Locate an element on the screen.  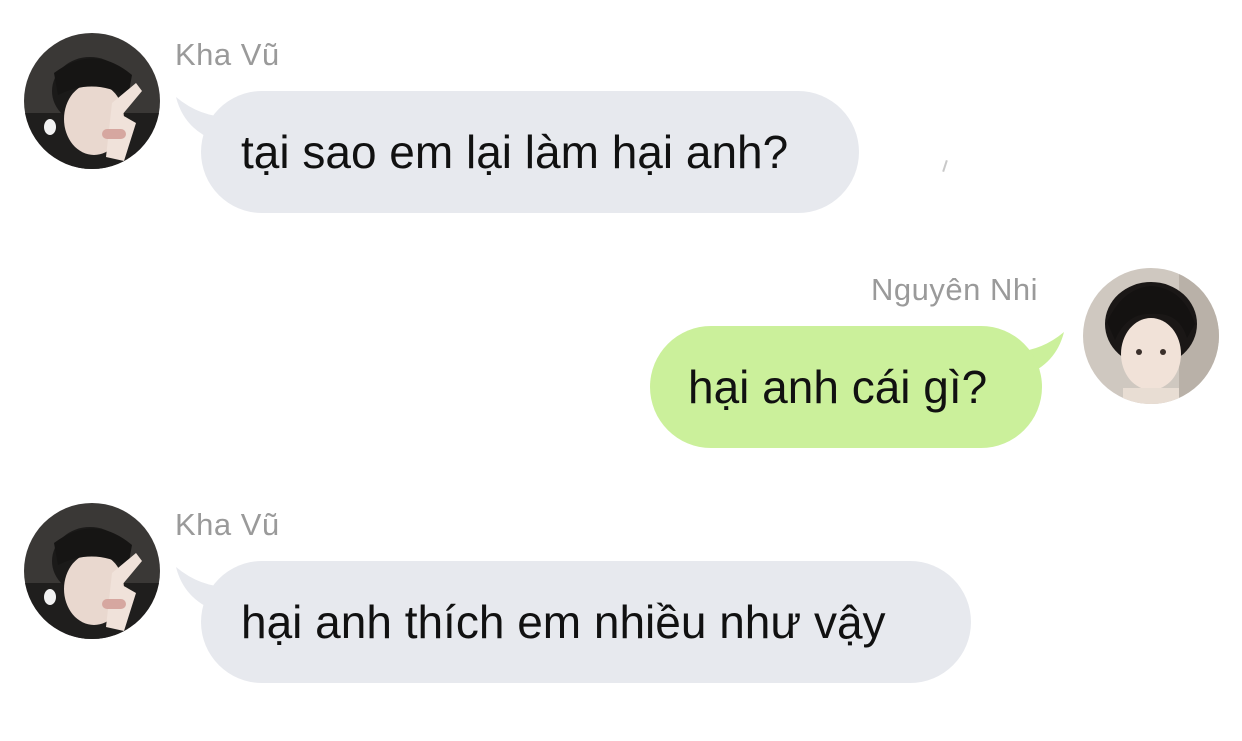
sender-name: Nguyên Nhi is located at coordinates (954, 289).